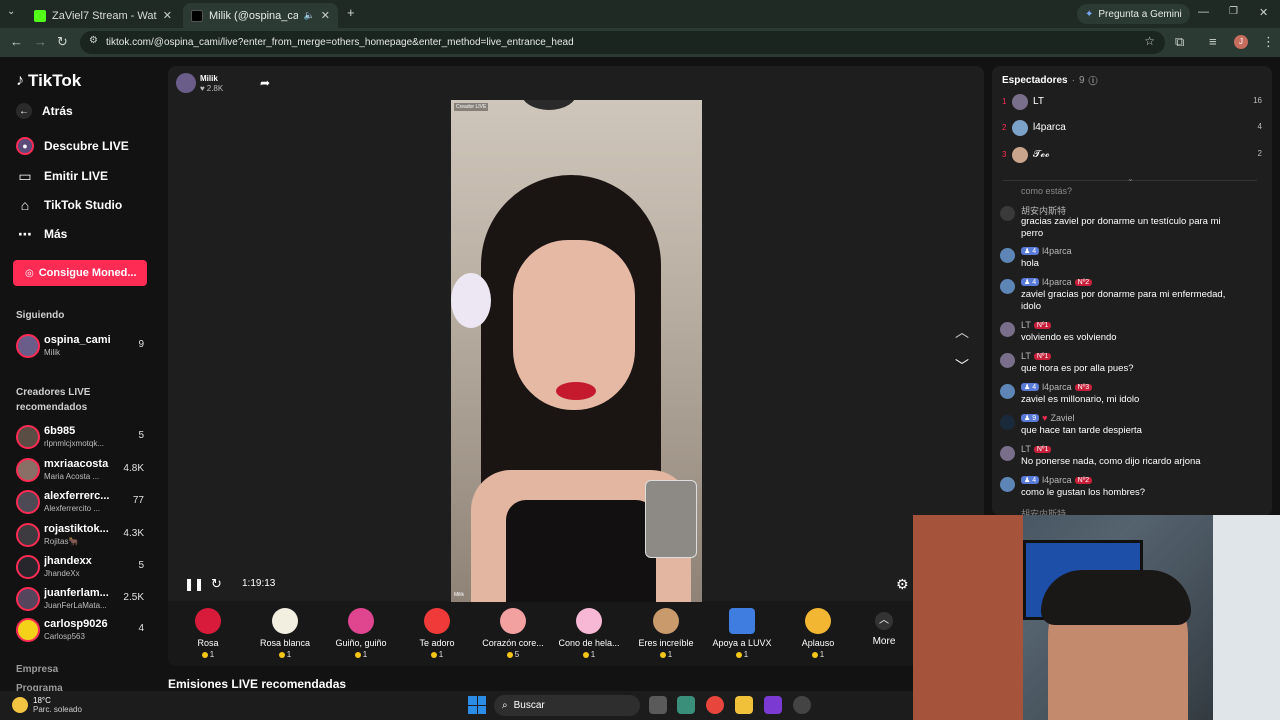 The image size is (1280, 720). What do you see at coordinates (11, 11) in the screenshot?
I see `tab-list-icon: ⌄` at bounding box center [11, 11].